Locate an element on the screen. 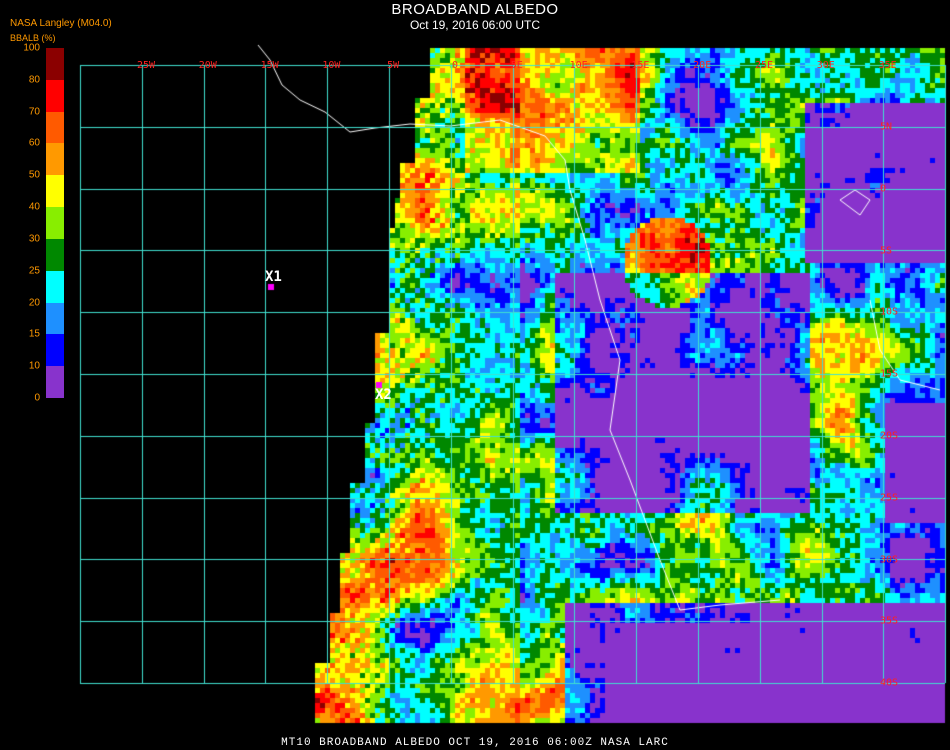  map-subtitle: Oct 19, 2016 06:00 UTC is located at coordinates (475, 25).